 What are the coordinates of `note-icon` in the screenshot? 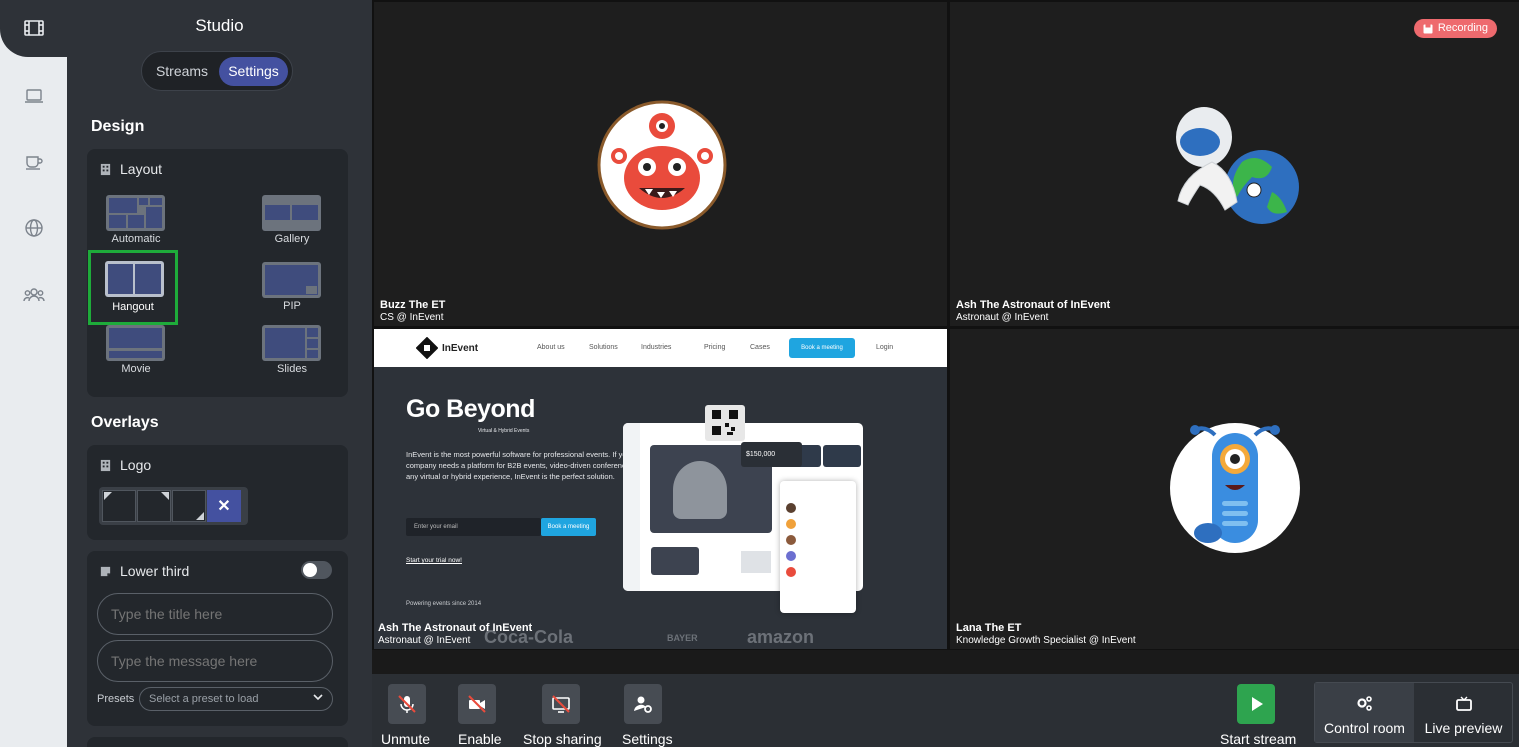 It's located at (105, 571).